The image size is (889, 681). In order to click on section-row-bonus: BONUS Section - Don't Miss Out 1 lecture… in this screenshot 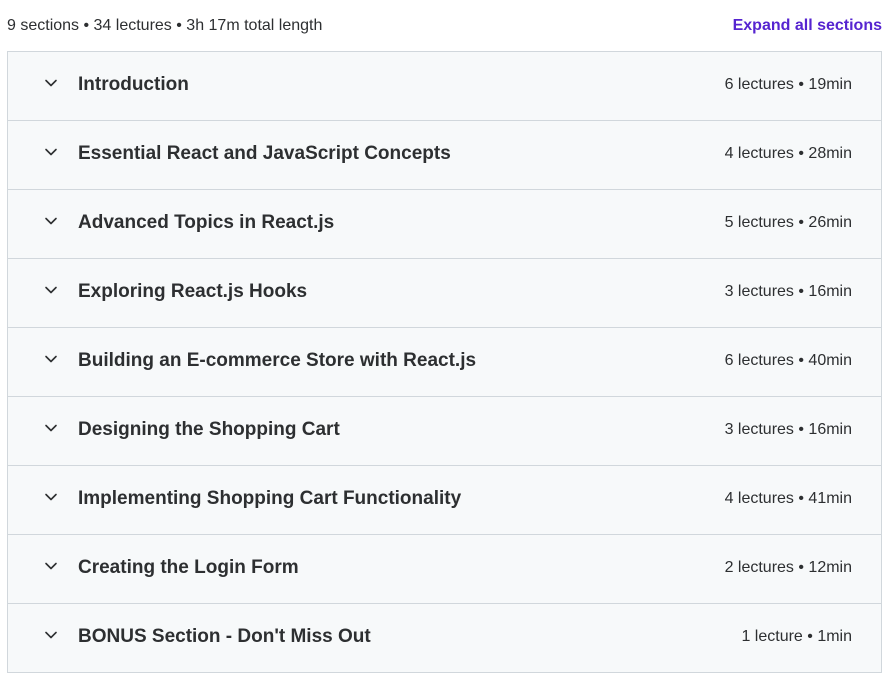, I will do `click(444, 638)`.